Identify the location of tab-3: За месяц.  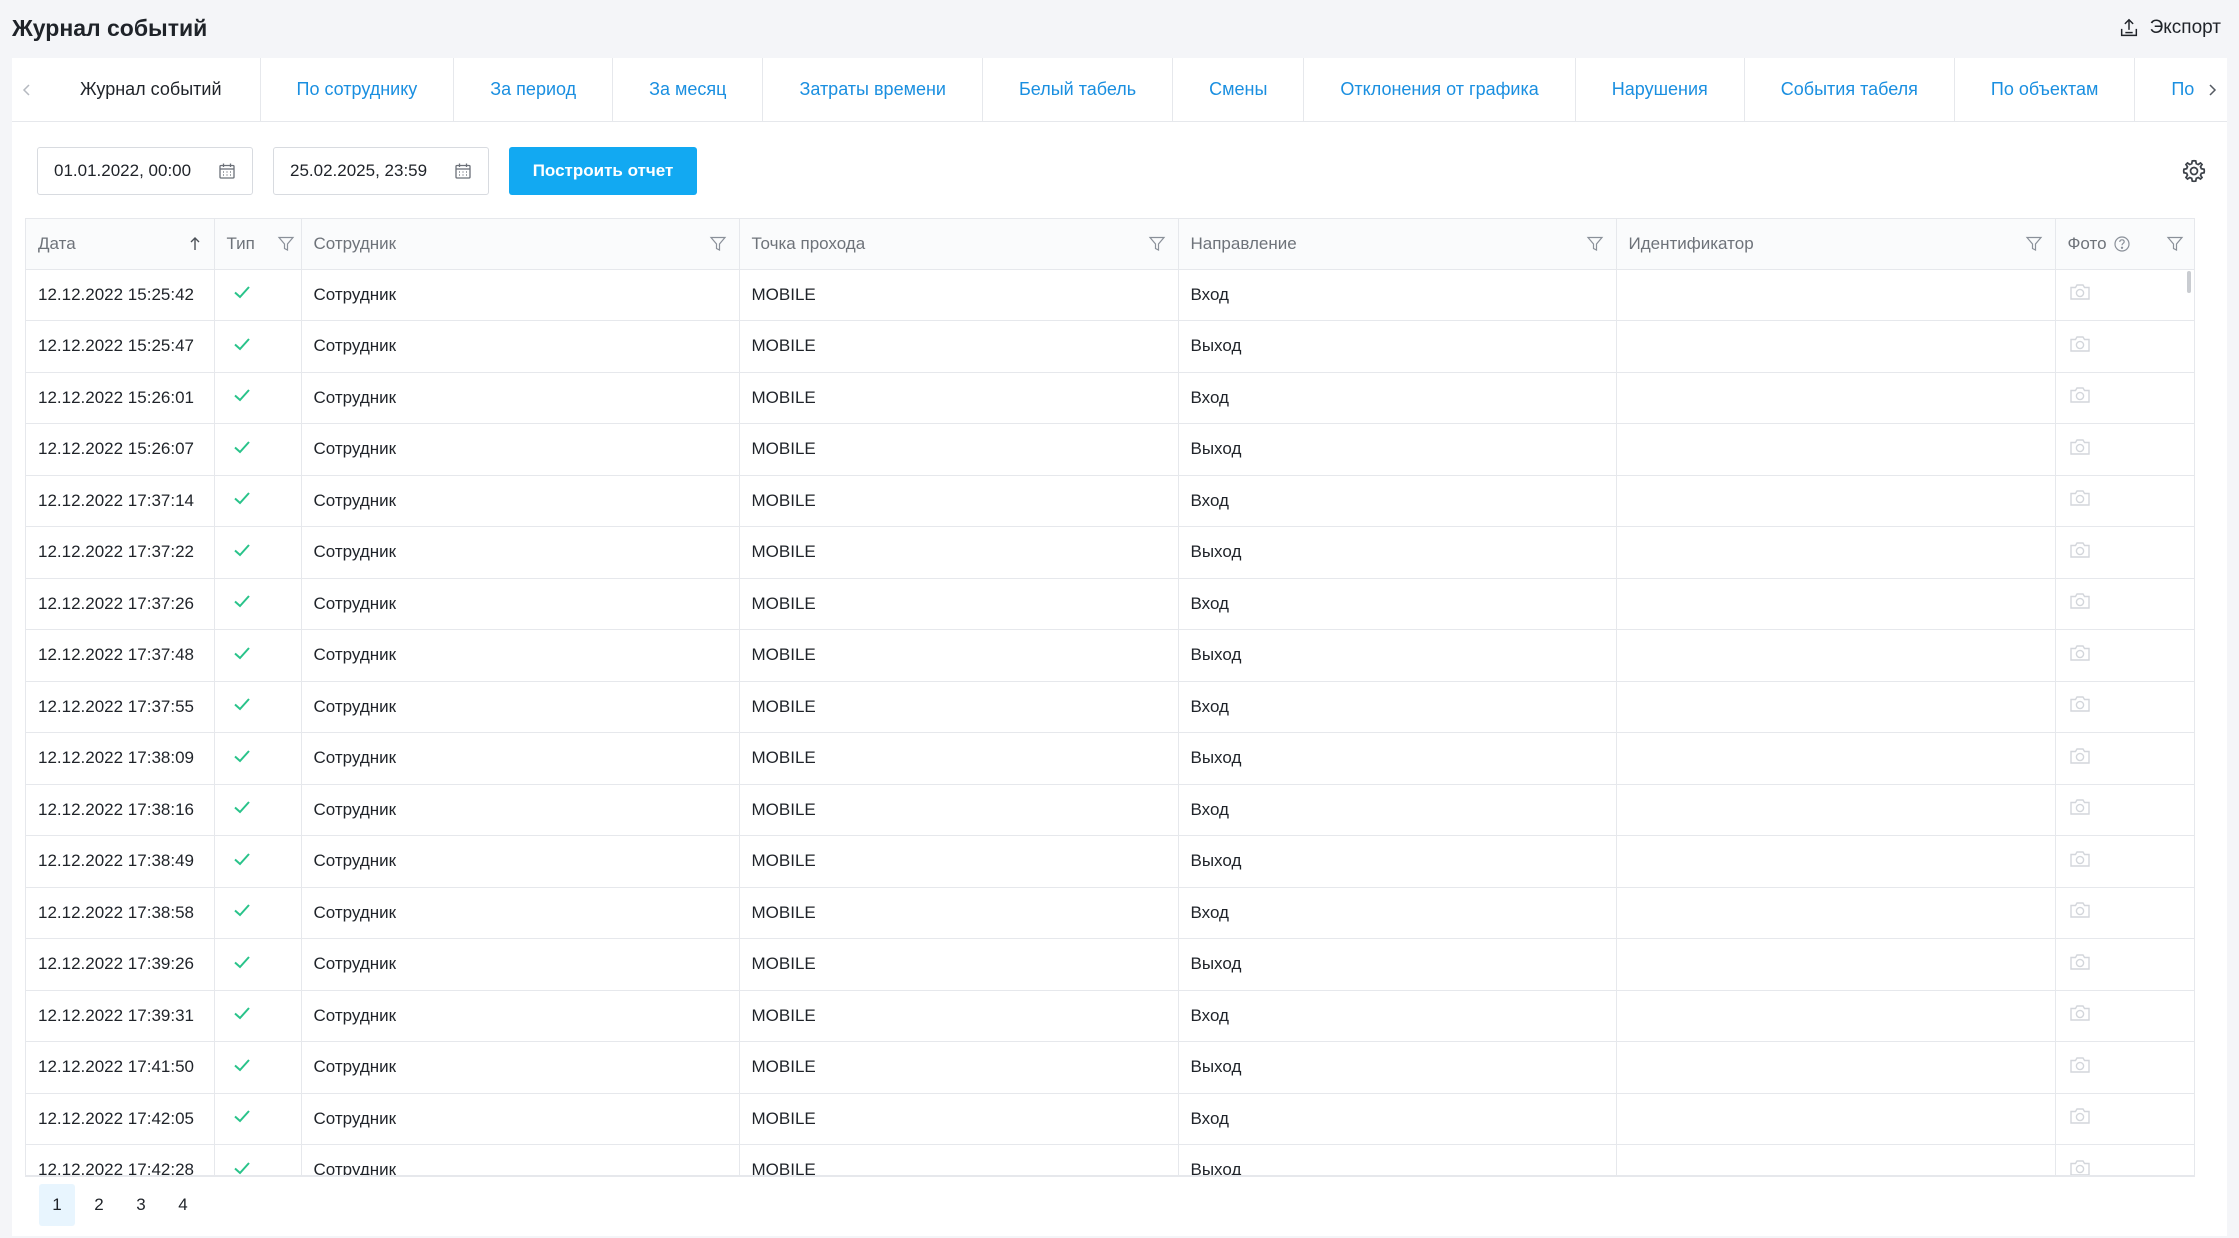
(688, 89).